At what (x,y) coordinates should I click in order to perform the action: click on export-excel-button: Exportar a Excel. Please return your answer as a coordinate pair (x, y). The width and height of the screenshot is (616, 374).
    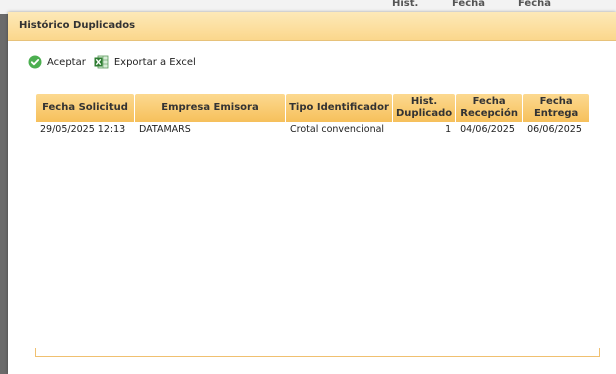
    Looking at the image, I should click on (145, 62).